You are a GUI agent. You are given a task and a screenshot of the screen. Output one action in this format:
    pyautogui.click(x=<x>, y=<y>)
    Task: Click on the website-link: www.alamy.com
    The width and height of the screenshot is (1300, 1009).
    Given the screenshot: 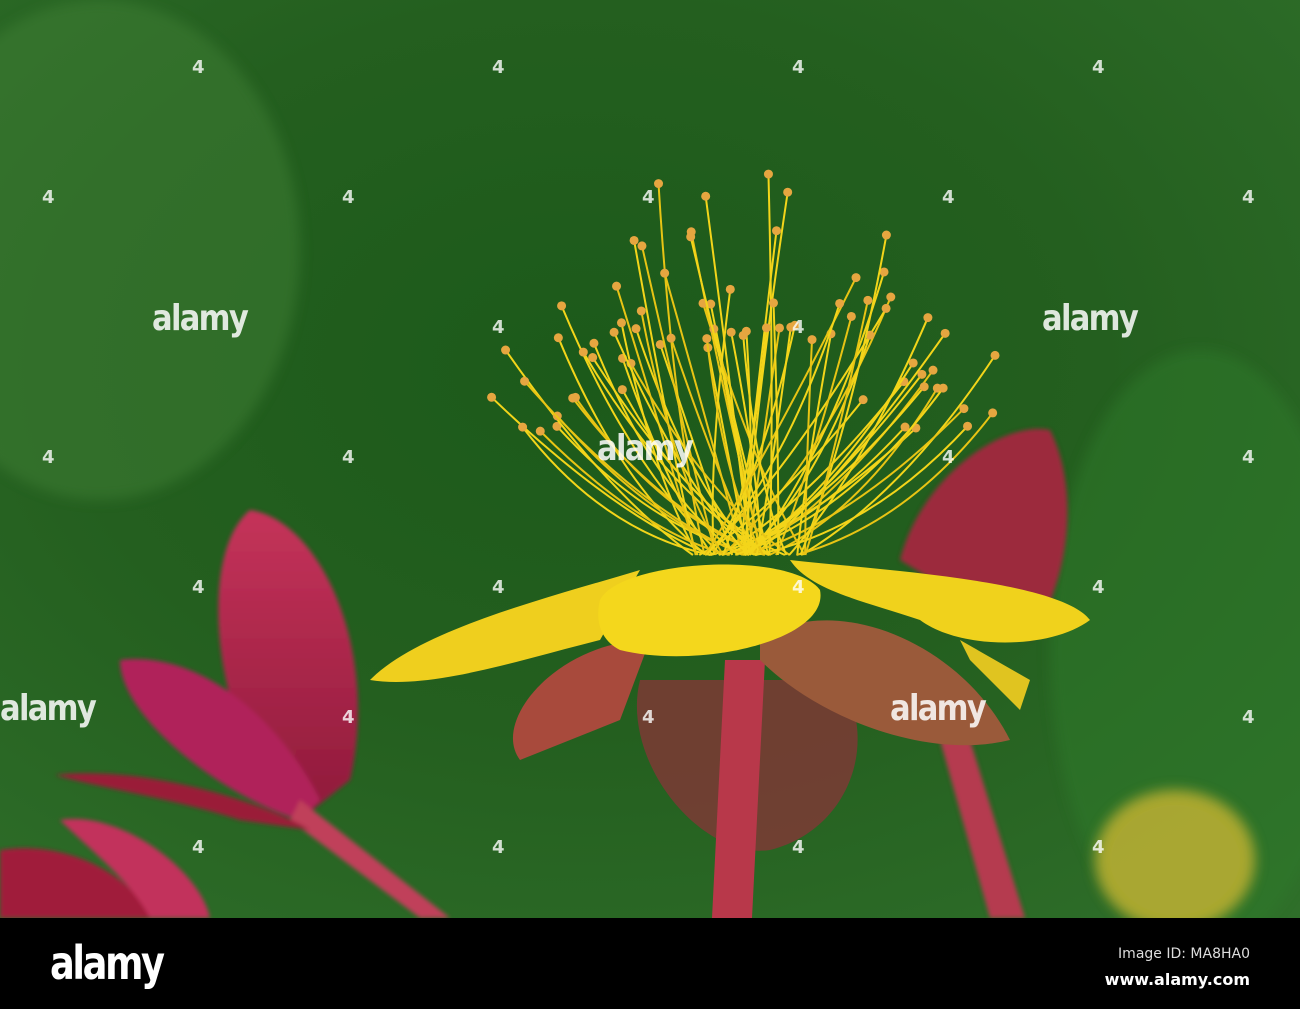 What is the action you would take?
    pyautogui.click(x=1177, y=979)
    